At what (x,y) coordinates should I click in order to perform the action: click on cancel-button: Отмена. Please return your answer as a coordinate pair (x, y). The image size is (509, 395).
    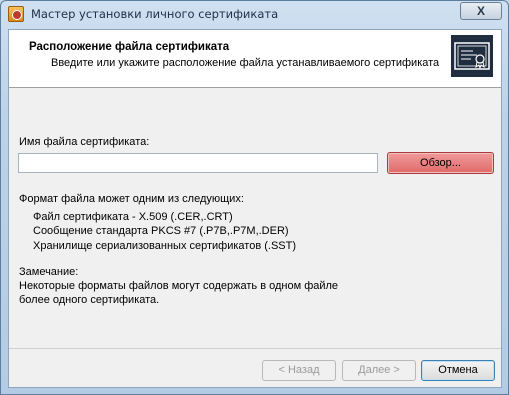
    Looking at the image, I should click on (458, 370).